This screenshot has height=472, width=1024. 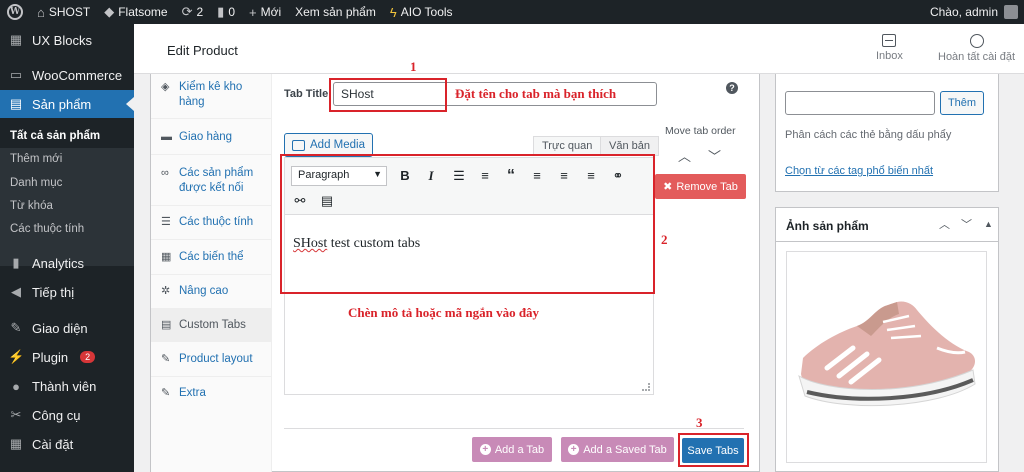 I want to click on remove-tab-button: ✖ Remove Tab, so click(x=700, y=186).